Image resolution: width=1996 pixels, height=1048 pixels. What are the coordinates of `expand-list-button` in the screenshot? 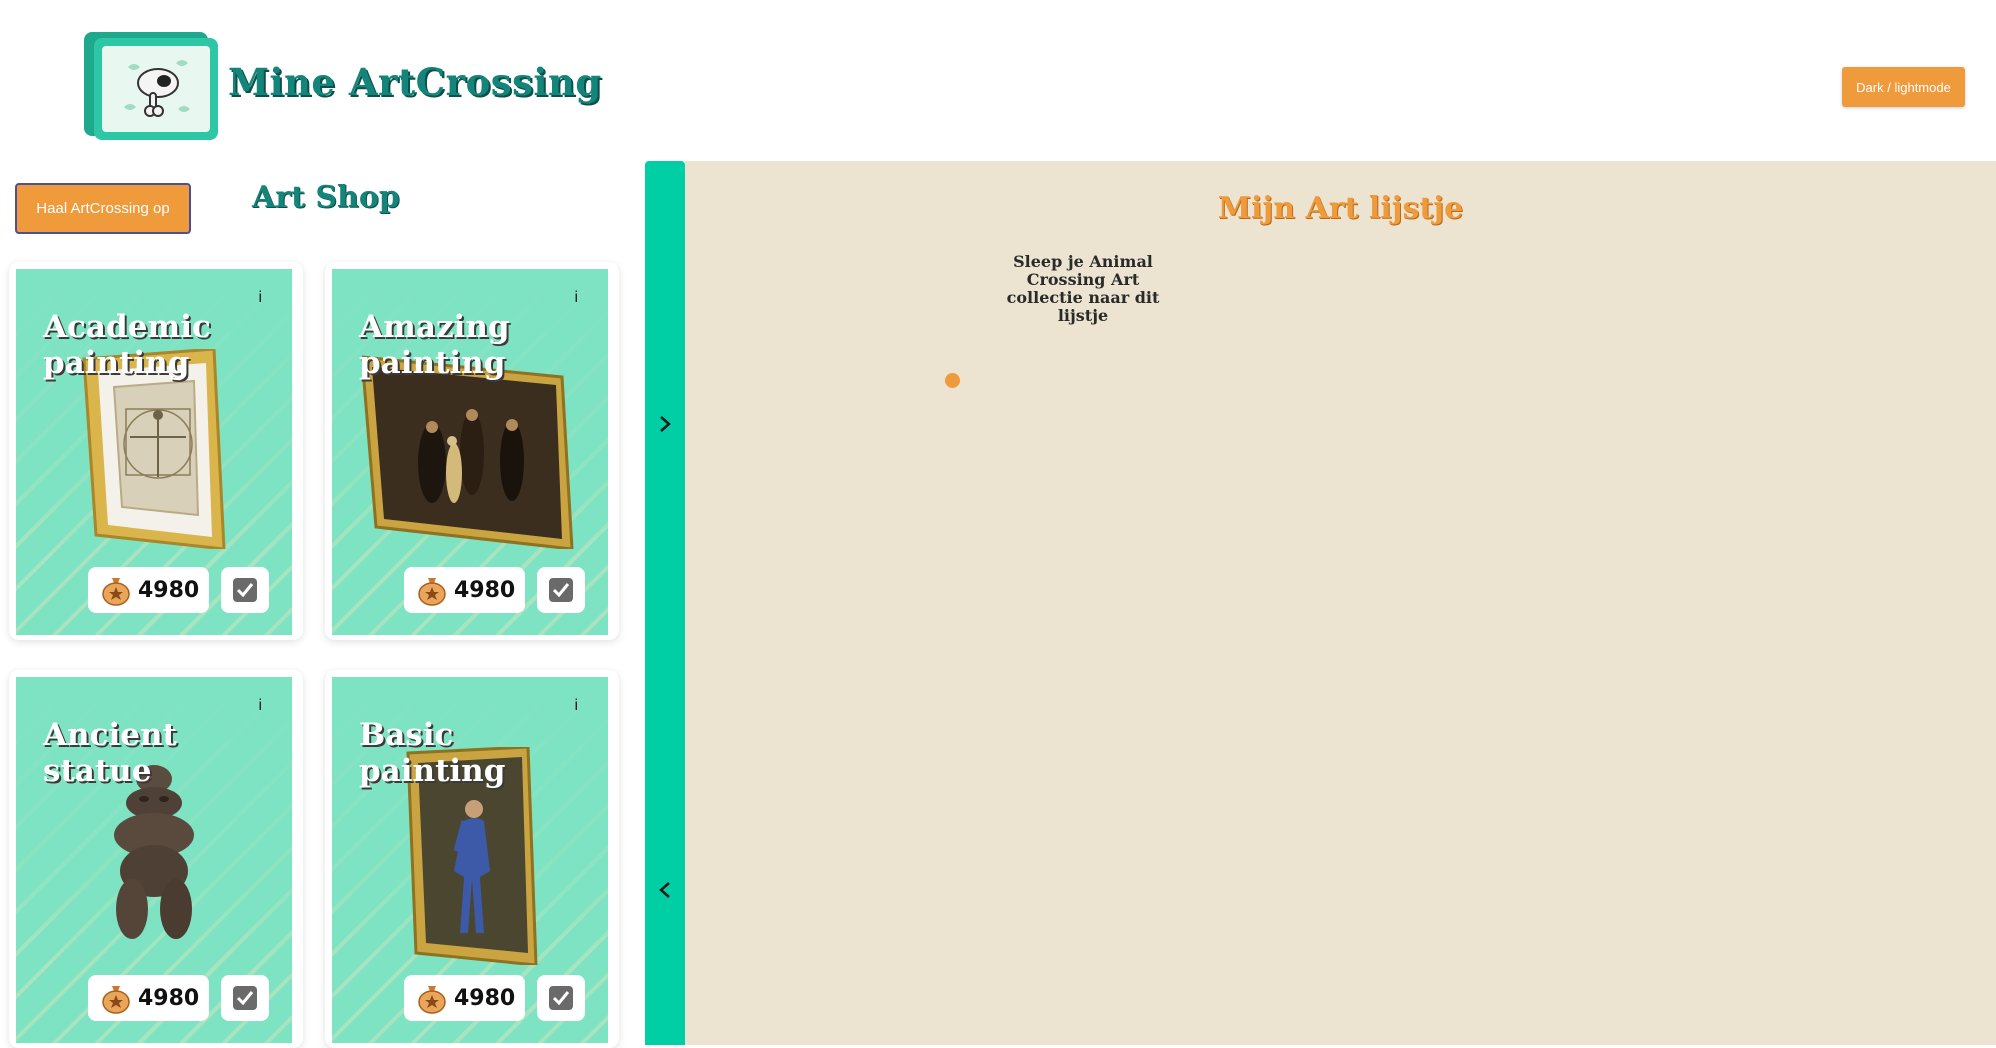 It's located at (665, 424).